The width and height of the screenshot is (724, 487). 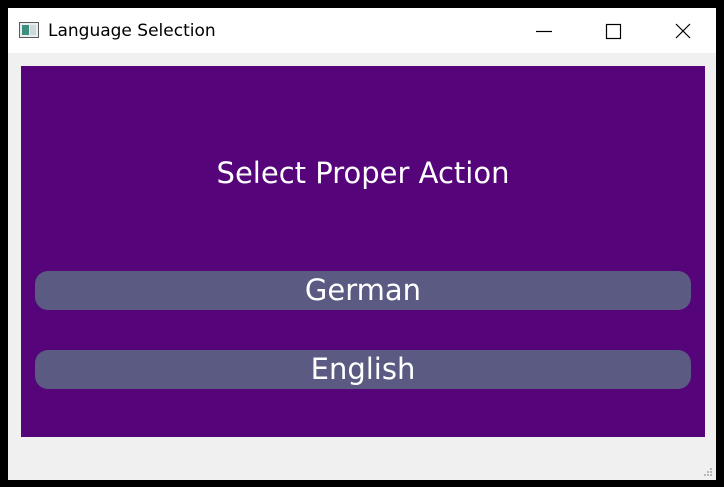 I want to click on page-heading: Select Proper Action, so click(x=363, y=173).